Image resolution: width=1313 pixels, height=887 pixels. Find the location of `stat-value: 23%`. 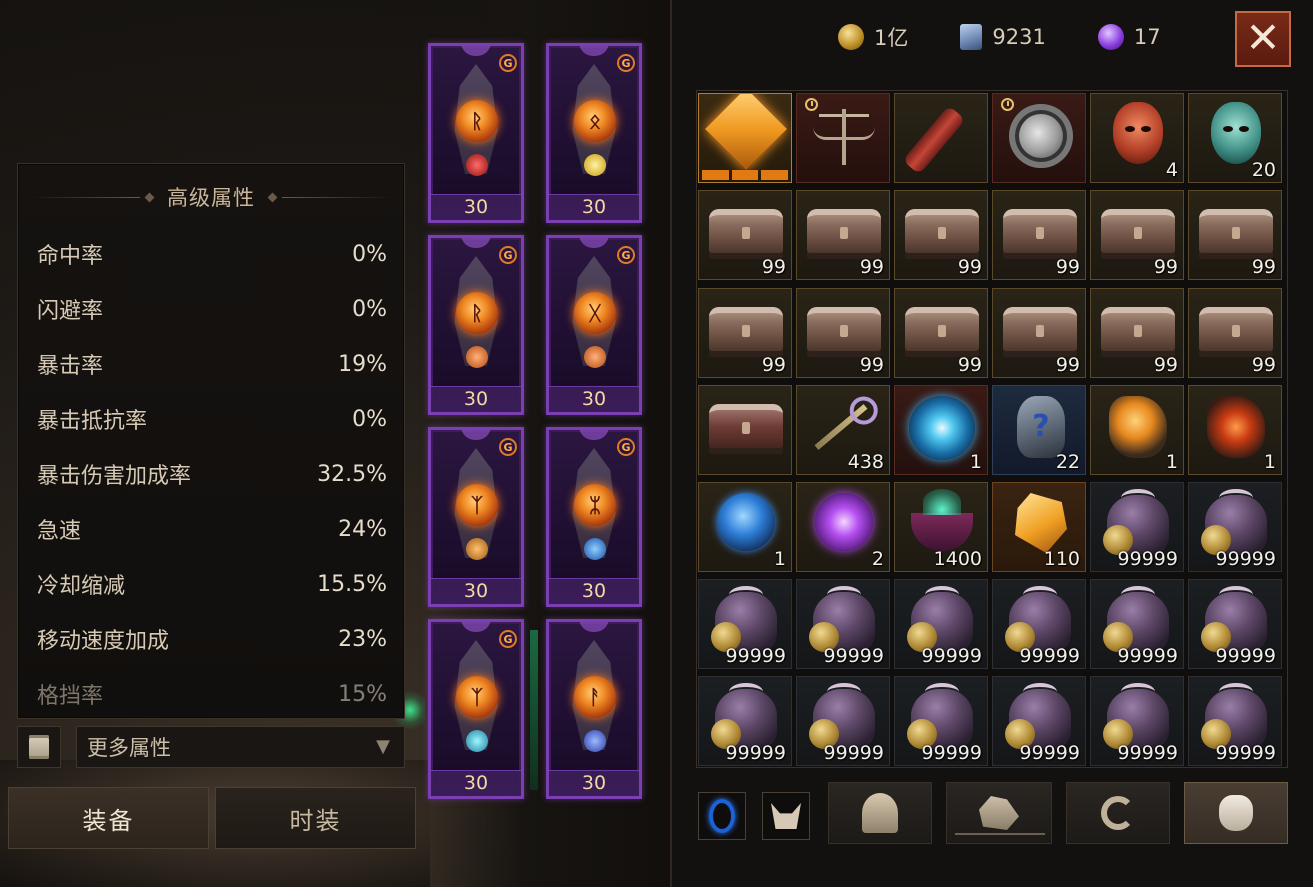

stat-value: 23% is located at coordinates (362, 639).